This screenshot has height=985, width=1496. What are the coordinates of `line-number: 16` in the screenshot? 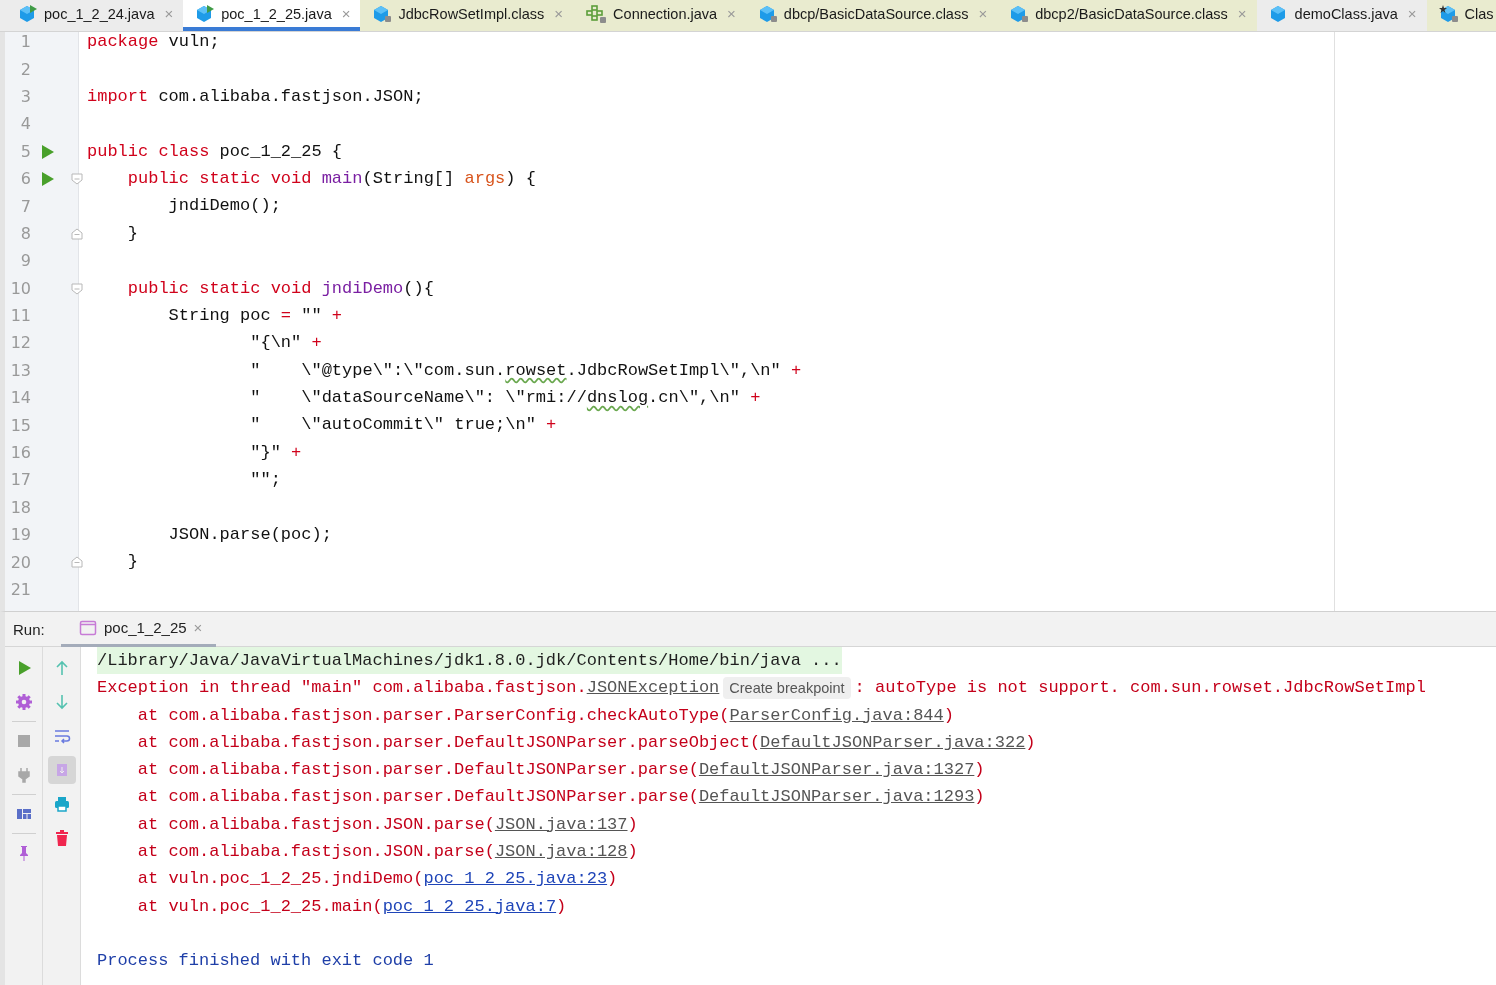 It's located at (20, 453).